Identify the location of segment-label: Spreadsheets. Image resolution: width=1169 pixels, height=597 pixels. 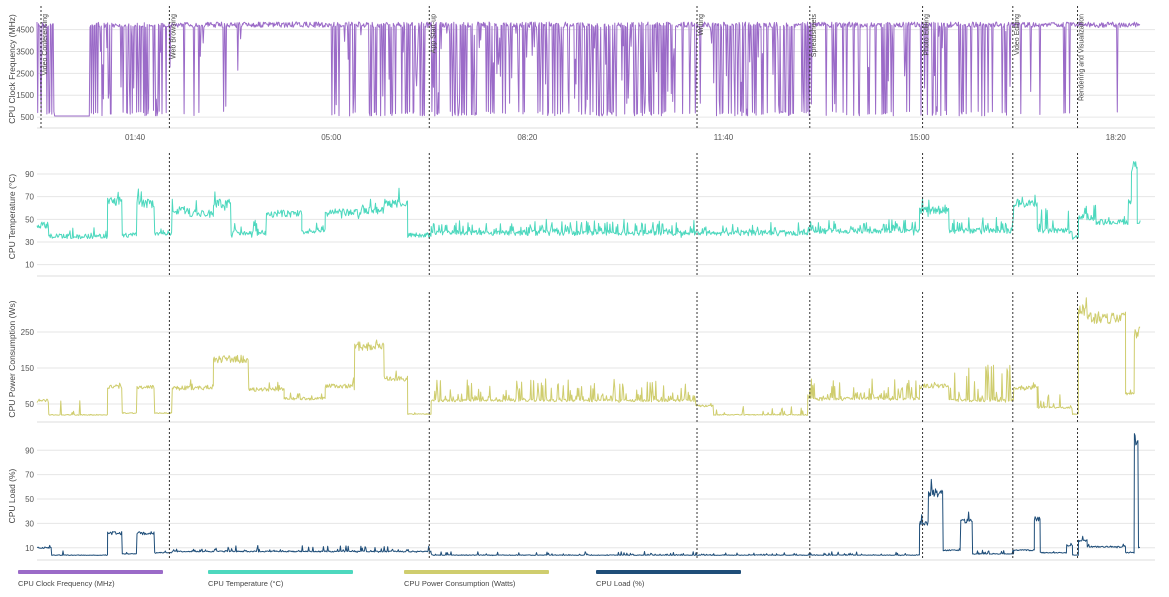
(814, 36).